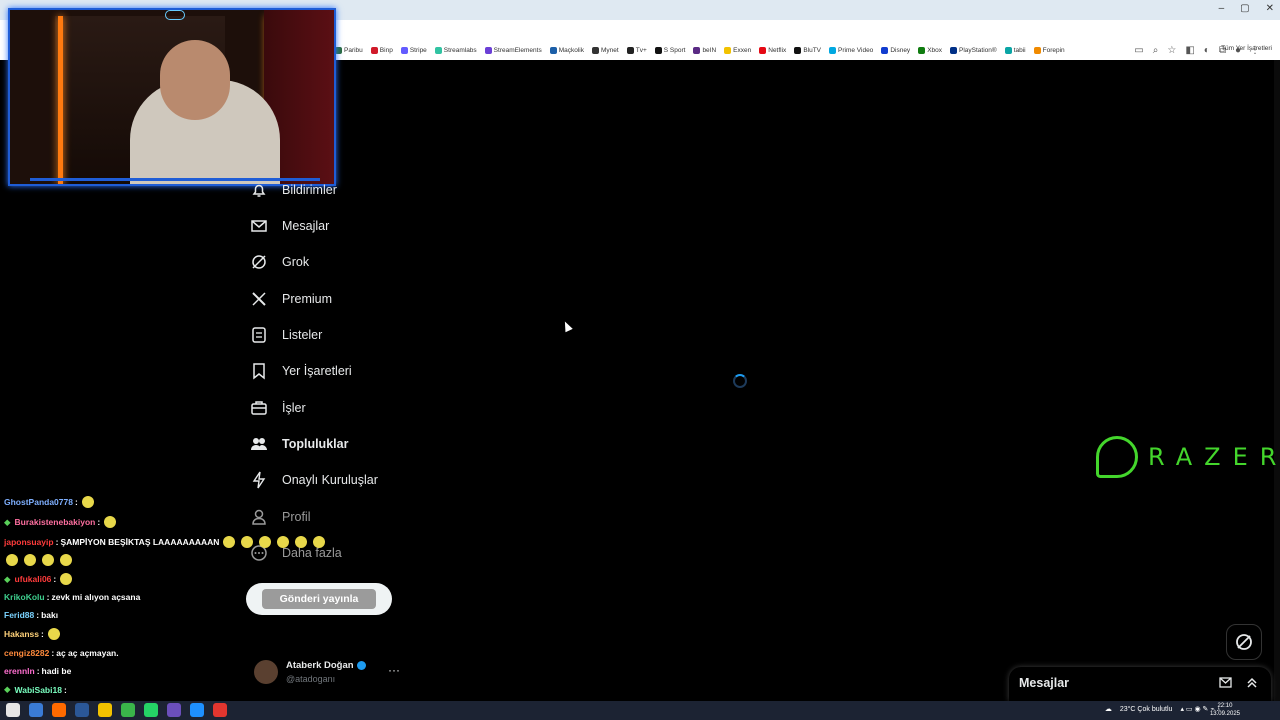 The height and width of the screenshot is (720, 1280). Describe the element at coordinates (1207, 50) in the screenshot. I see `extension-icon: ◐` at that location.